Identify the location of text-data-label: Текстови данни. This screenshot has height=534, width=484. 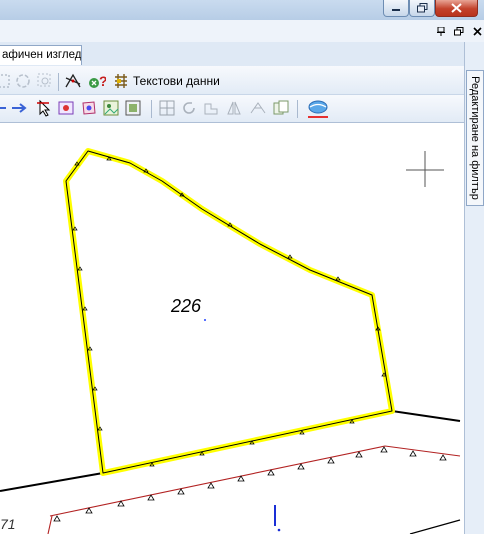
(176, 81).